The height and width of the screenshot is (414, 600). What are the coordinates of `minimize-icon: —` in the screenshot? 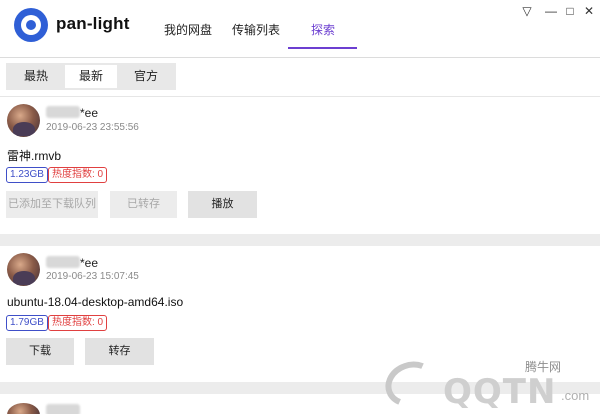 It's located at (551, 11).